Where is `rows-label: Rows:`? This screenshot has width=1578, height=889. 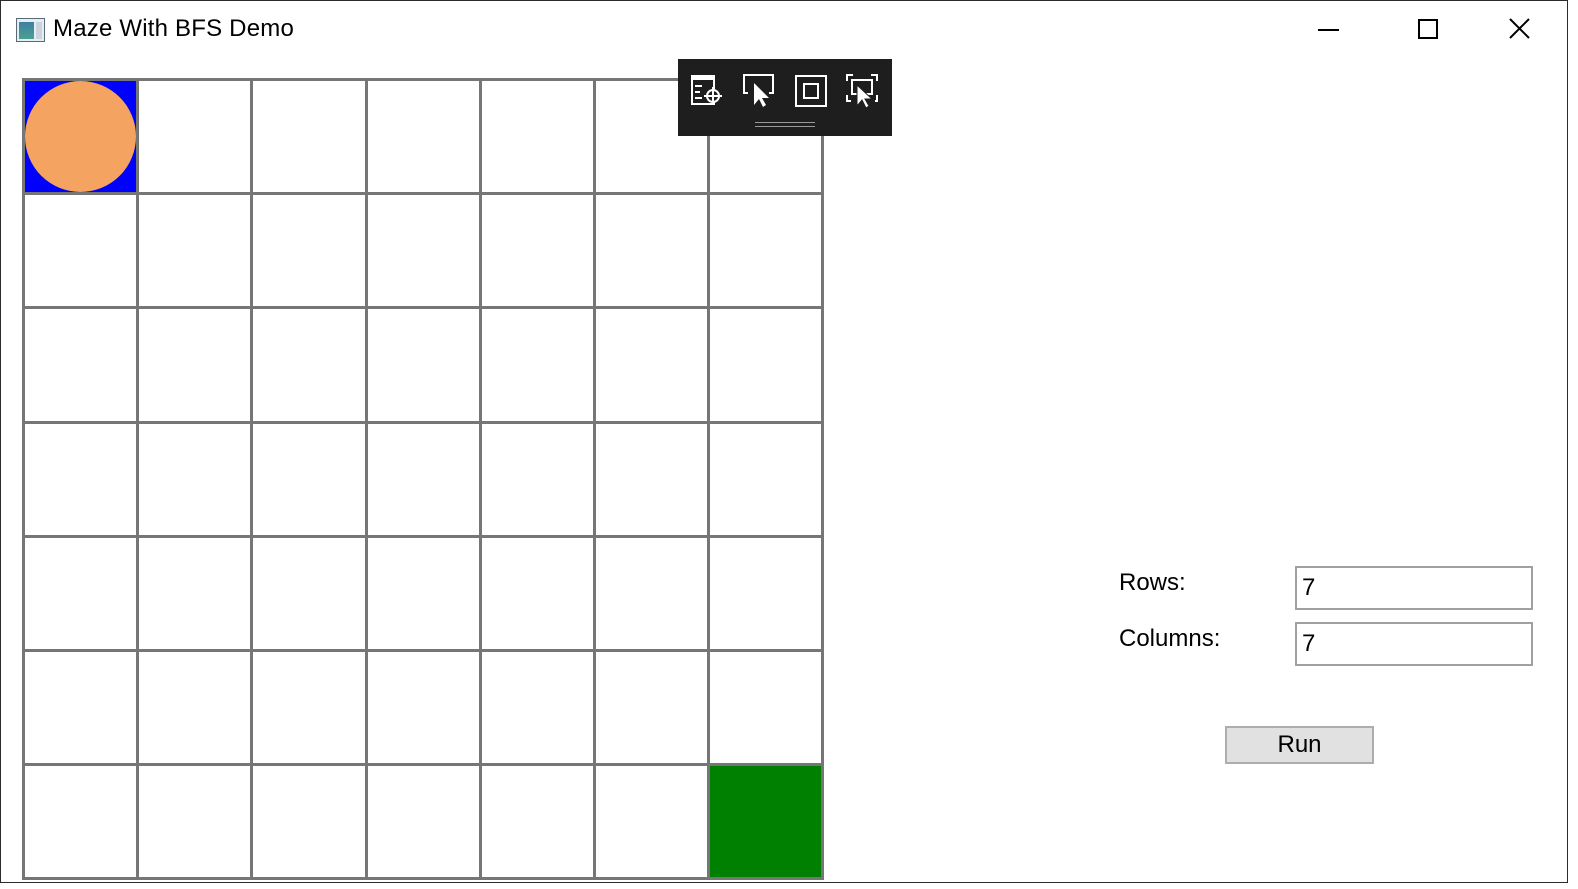
rows-label: Rows: is located at coordinates (1152, 582).